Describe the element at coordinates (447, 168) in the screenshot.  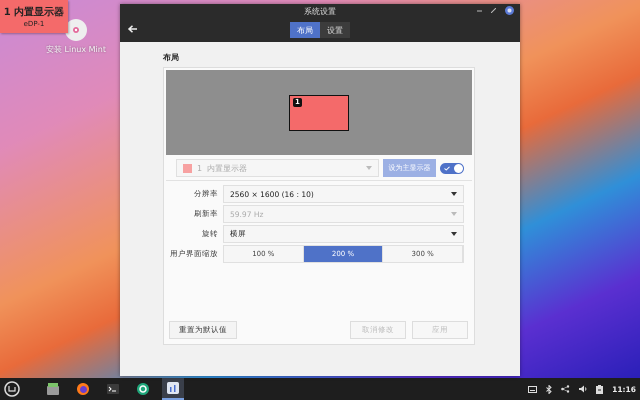
I see `check-icon` at that location.